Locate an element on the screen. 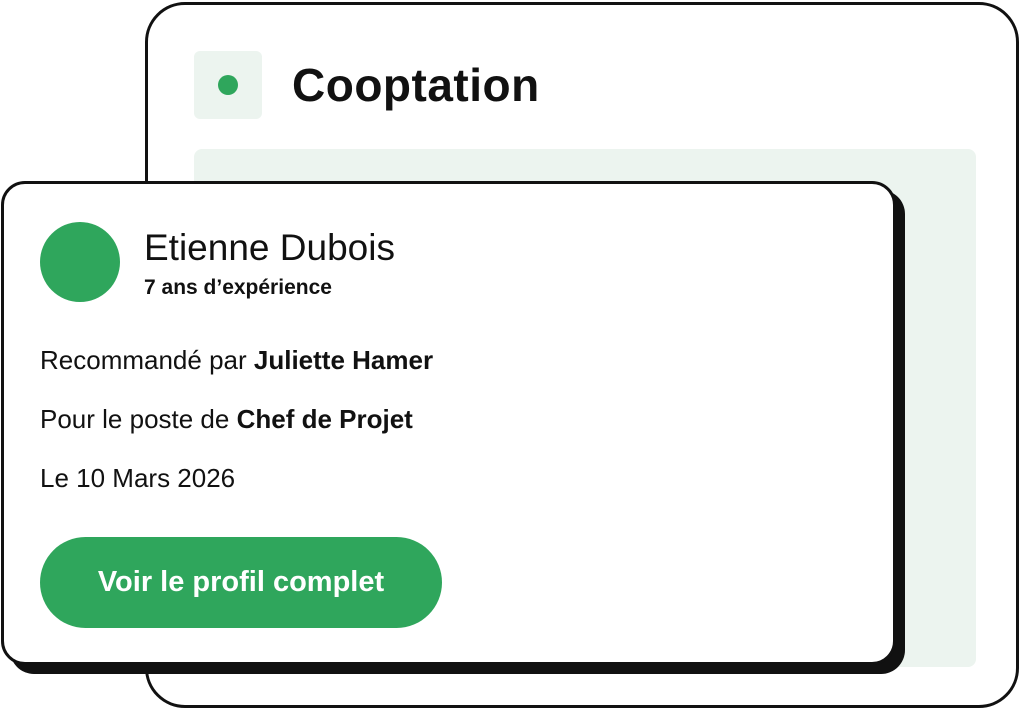 Image resolution: width=1024 pixels, height=715 pixels. cooptation-icon is located at coordinates (228, 85).